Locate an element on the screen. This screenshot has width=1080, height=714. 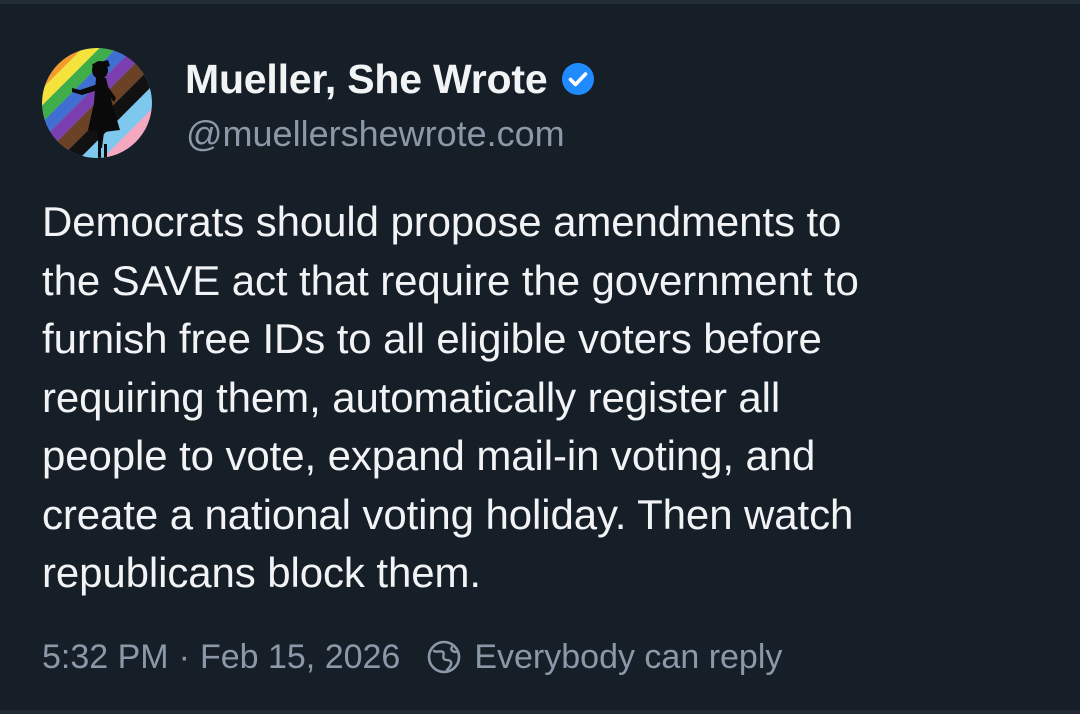
author-handle: @muellershewrote.com is located at coordinates (375, 134).